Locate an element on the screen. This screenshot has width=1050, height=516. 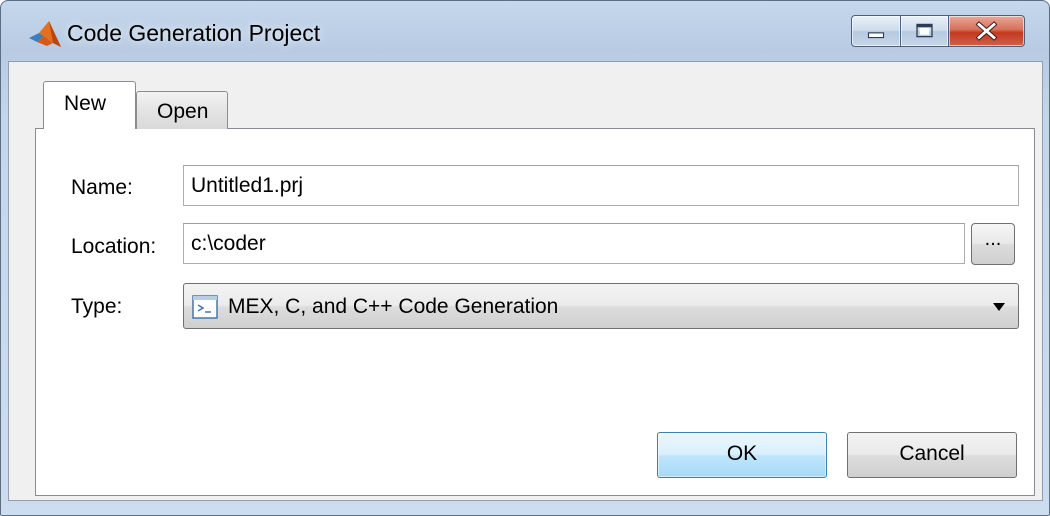
maximize-icon is located at coordinates (924, 30).